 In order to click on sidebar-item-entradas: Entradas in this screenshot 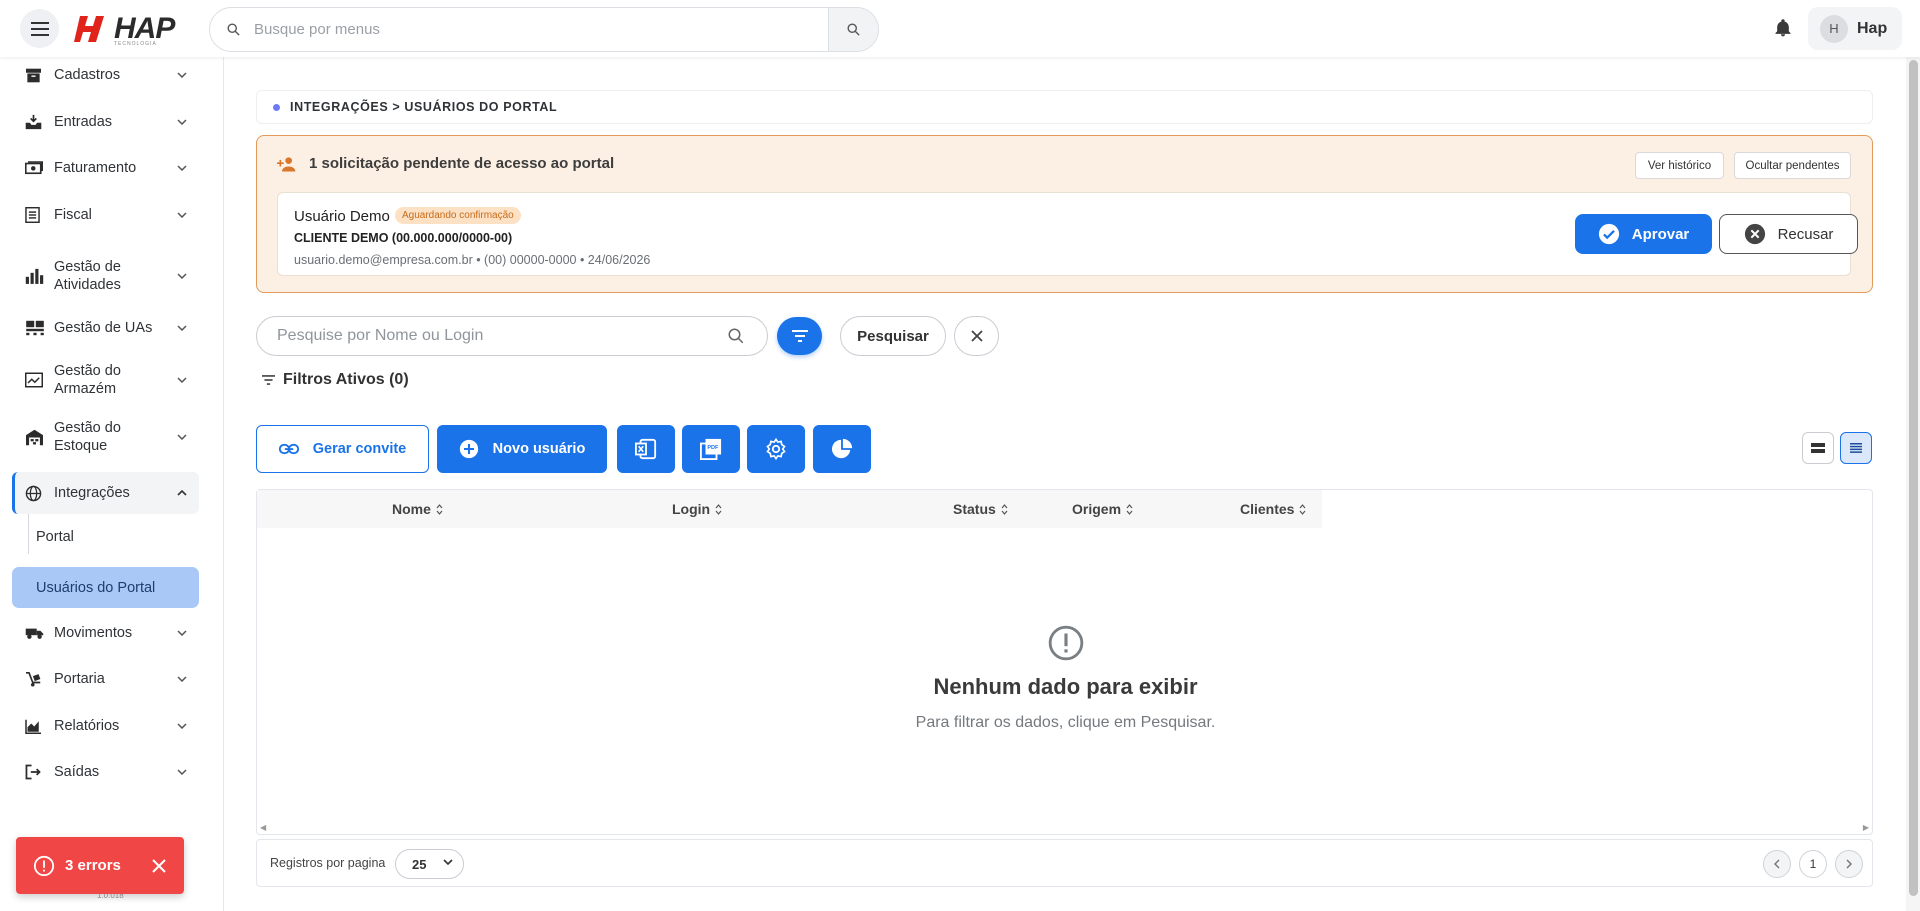, I will do `click(105, 122)`.